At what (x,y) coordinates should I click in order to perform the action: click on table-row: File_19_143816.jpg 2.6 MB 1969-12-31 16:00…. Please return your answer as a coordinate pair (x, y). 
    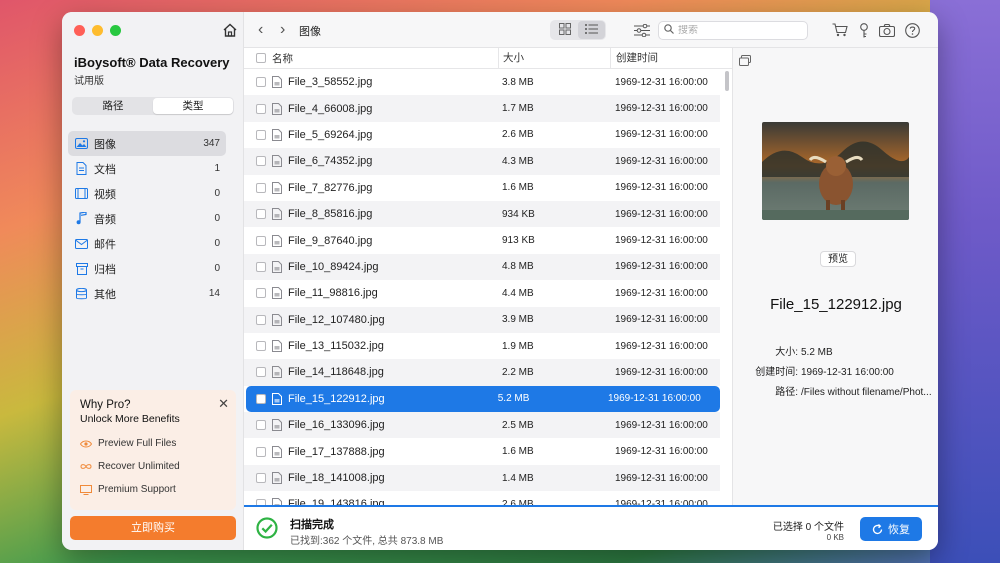
    Looking at the image, I should click on (482, 498).